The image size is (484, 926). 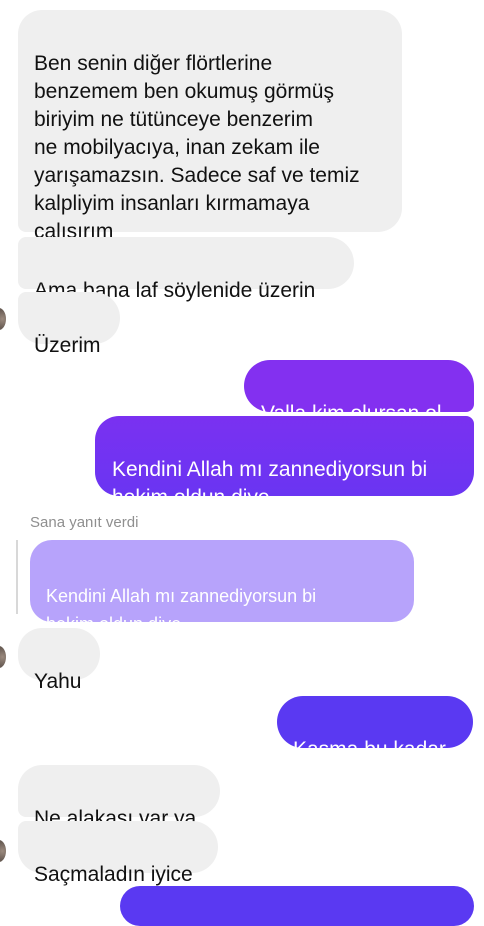 What do you see at coordinates (59, 660) in the screenshot?
I see `message-bubble-received: Yahu` at bounding box center [59, 660].